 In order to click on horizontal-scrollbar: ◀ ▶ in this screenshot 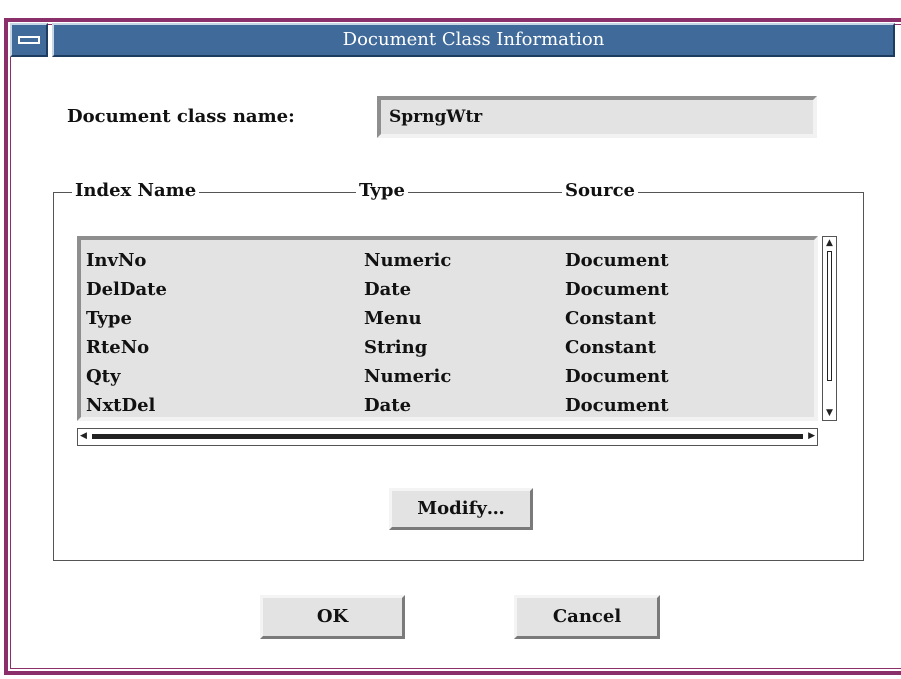, I will do `click(447, 437)`.